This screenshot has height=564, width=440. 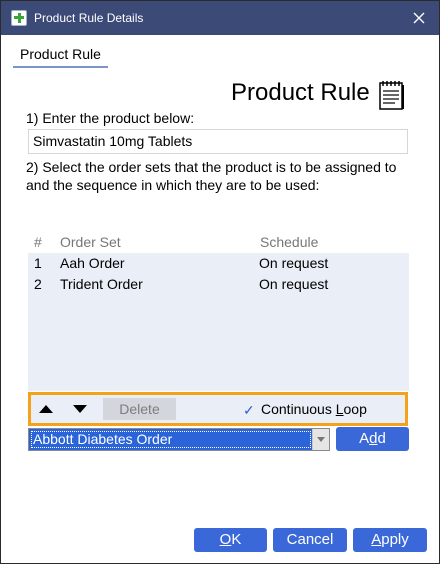 What do you see at coordinates (390, 540) in the screenshot?
I see `apply-button: Apply` at bounding box center [390, 540].